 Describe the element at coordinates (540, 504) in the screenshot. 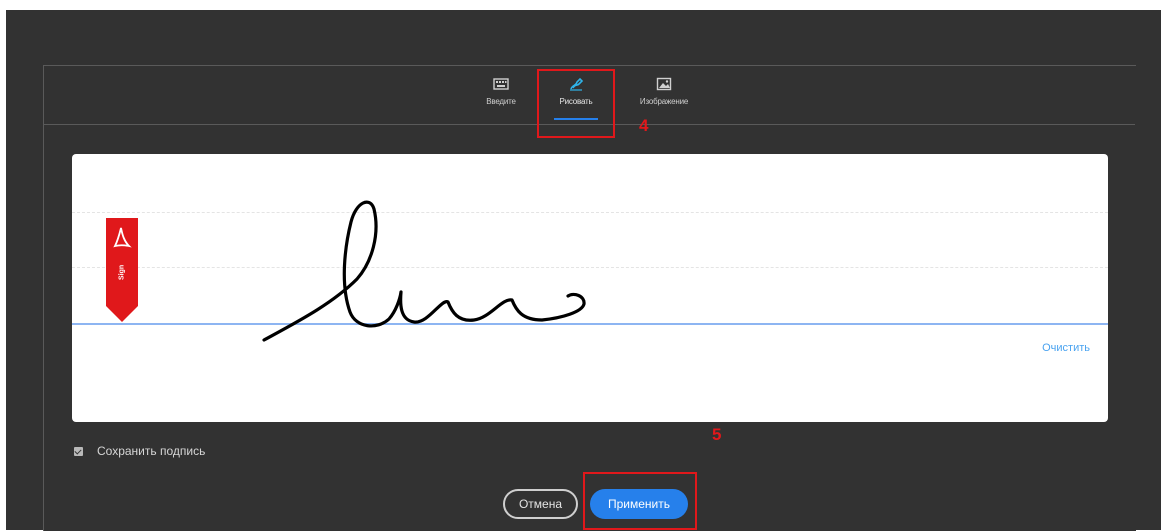

I see `cancel-button: Отмена` at that location.